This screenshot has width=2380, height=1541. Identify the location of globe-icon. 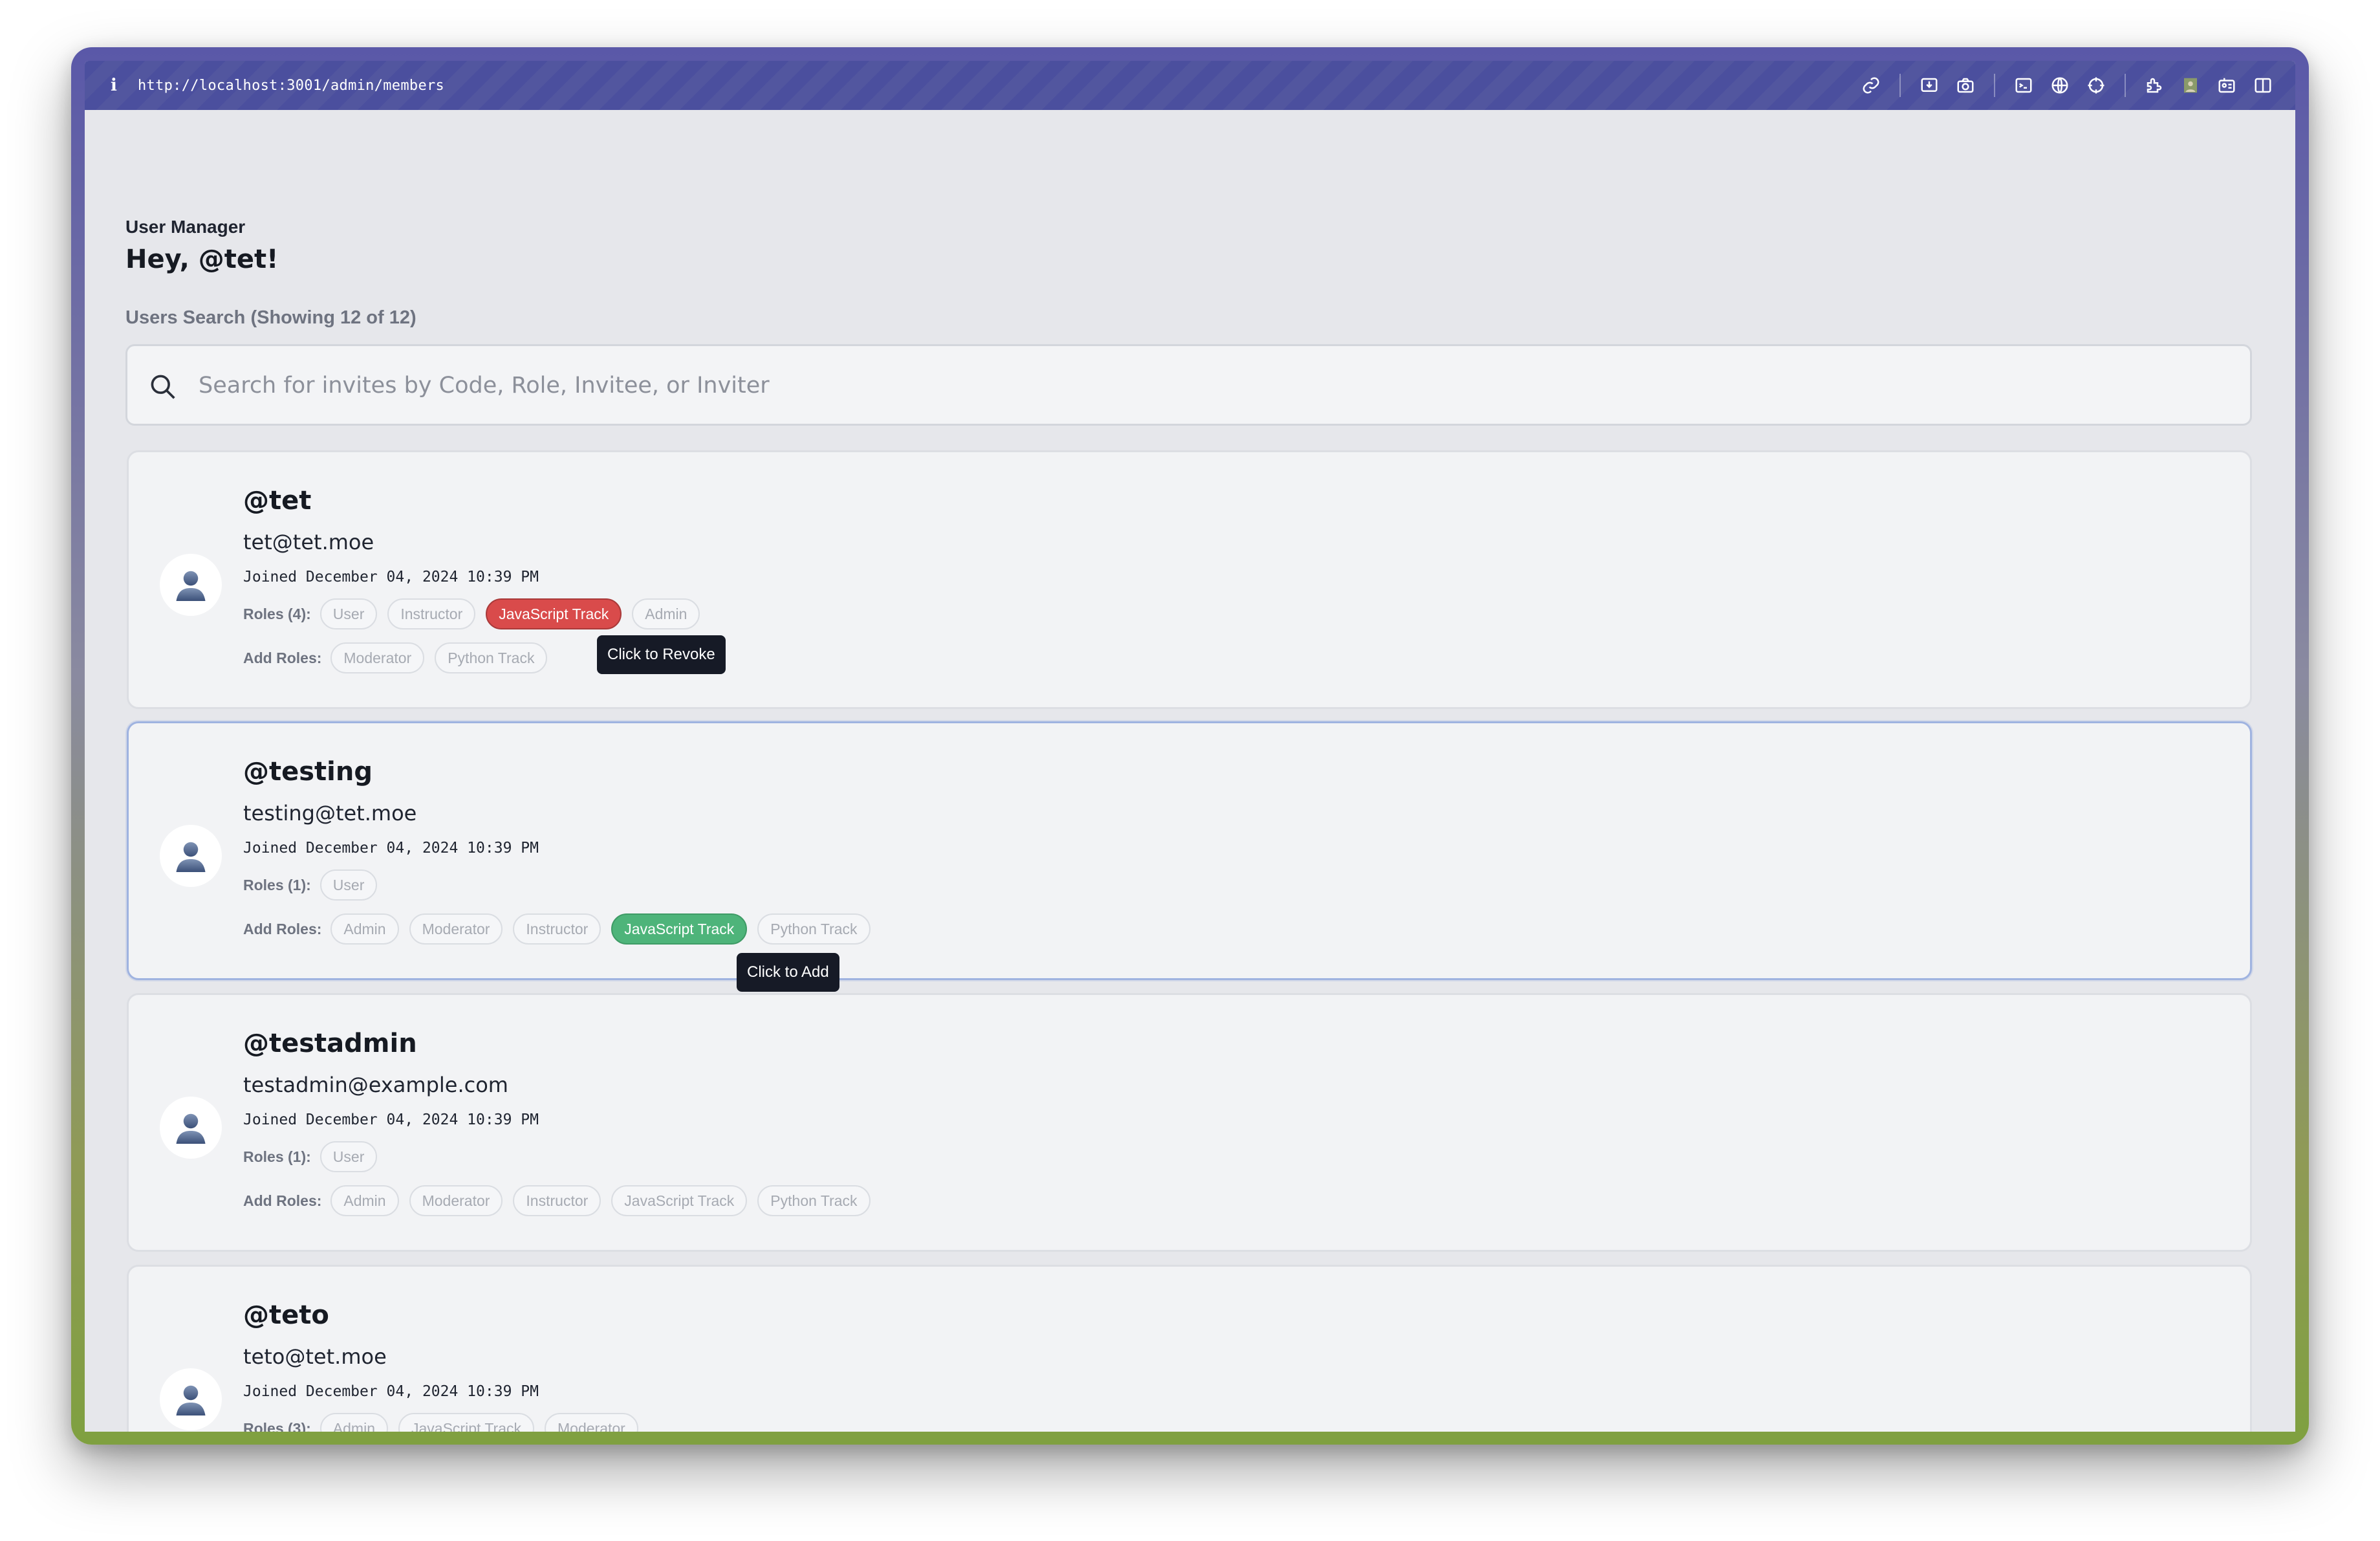
(2060, 85).